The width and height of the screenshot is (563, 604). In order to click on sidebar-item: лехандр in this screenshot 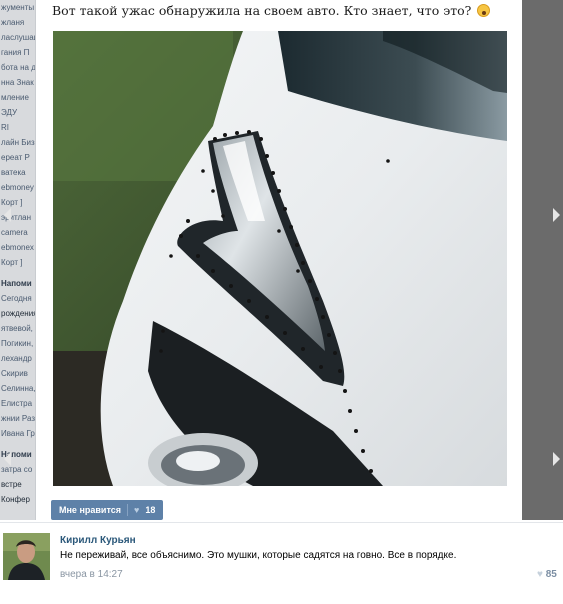, I will do `click(17, 358)`.